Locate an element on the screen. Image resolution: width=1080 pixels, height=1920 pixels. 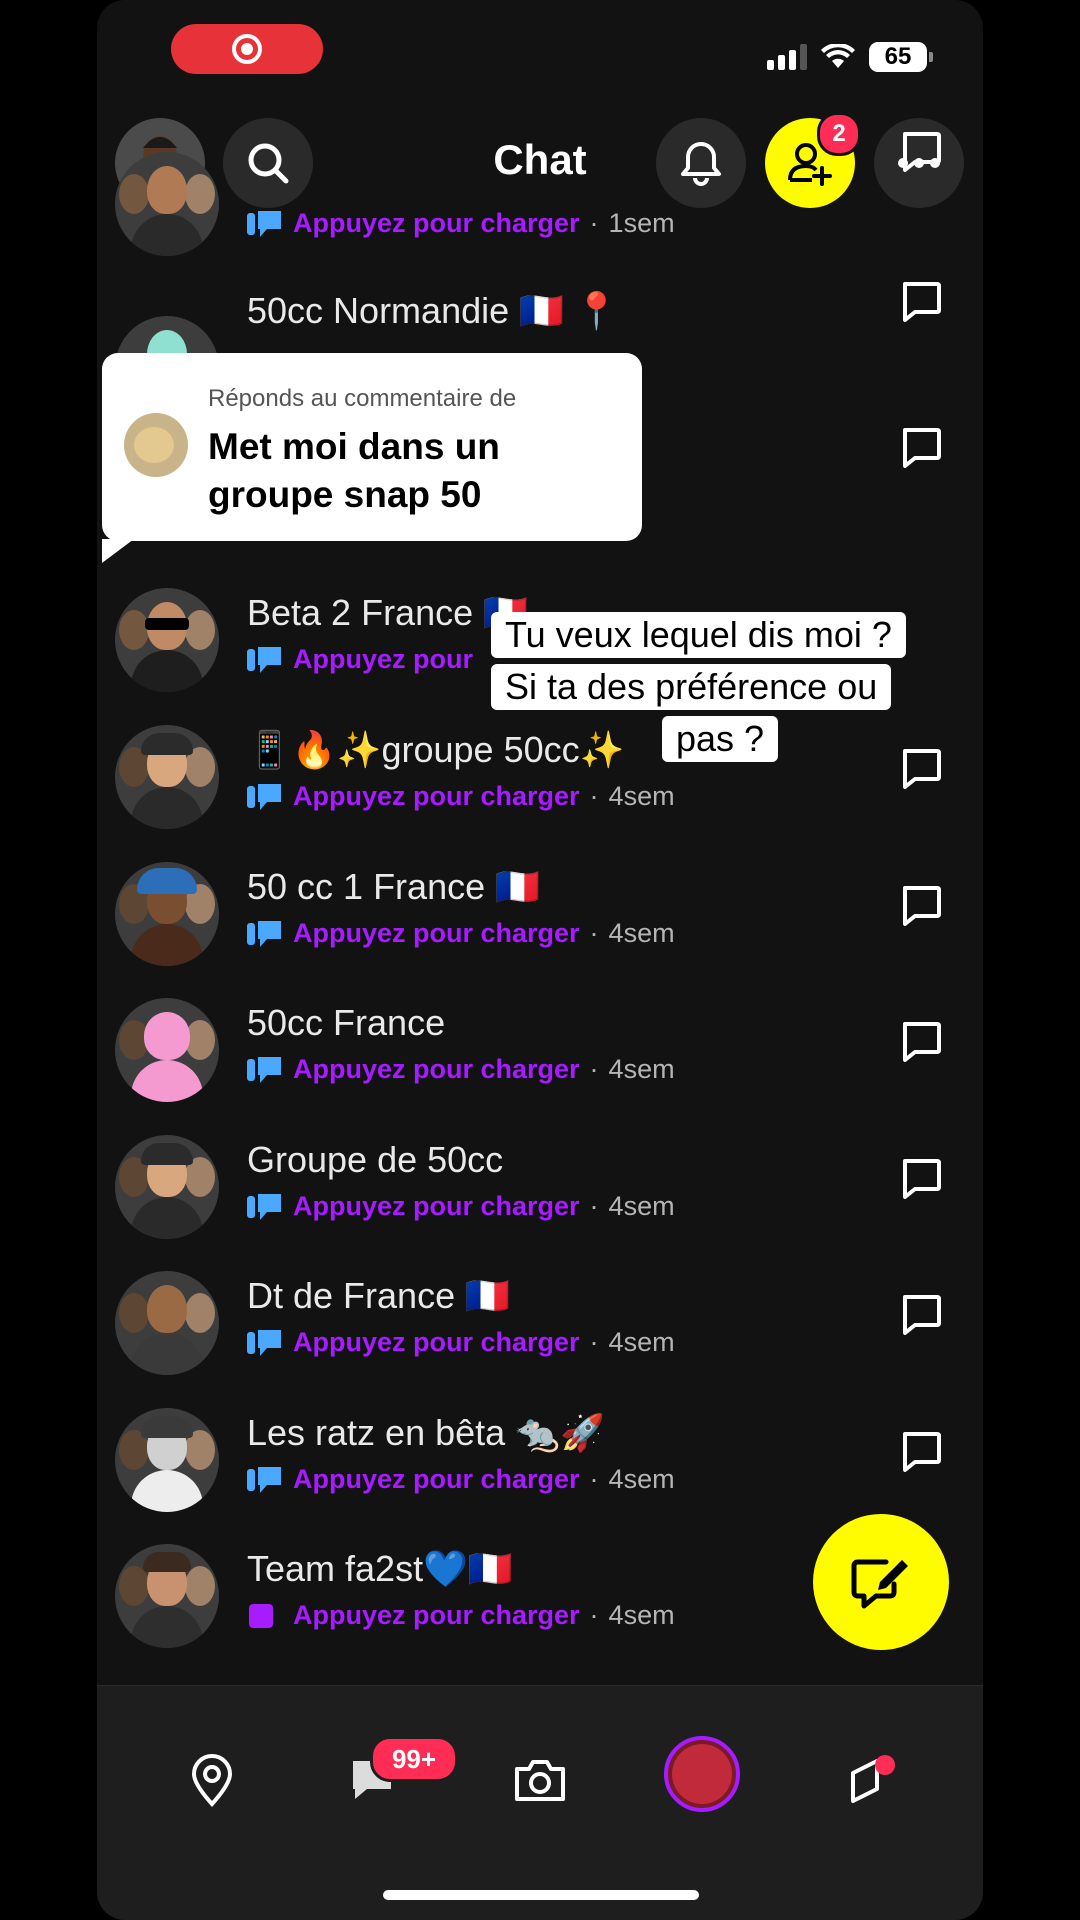
chat-name: Beta 2 France 🇫🇷 is located at coordinates (387, 612).